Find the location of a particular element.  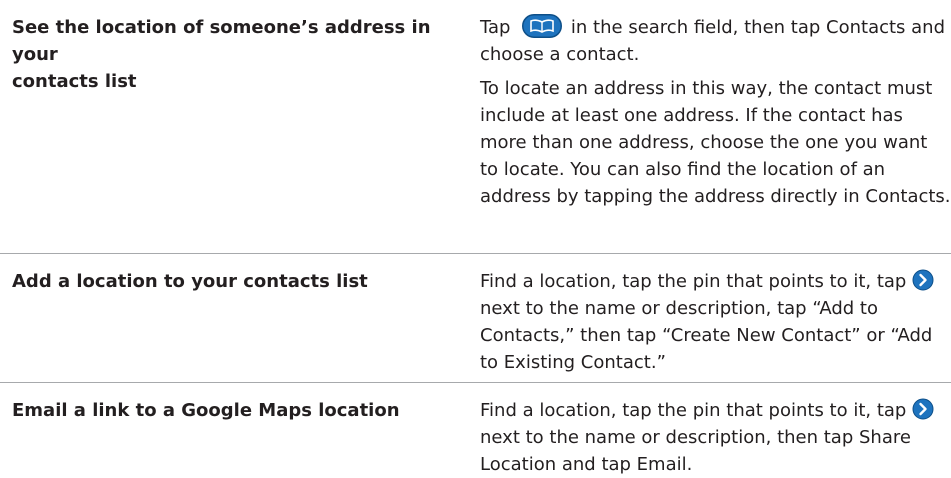

bookmarks-icon is located at coordinates (542, 26).